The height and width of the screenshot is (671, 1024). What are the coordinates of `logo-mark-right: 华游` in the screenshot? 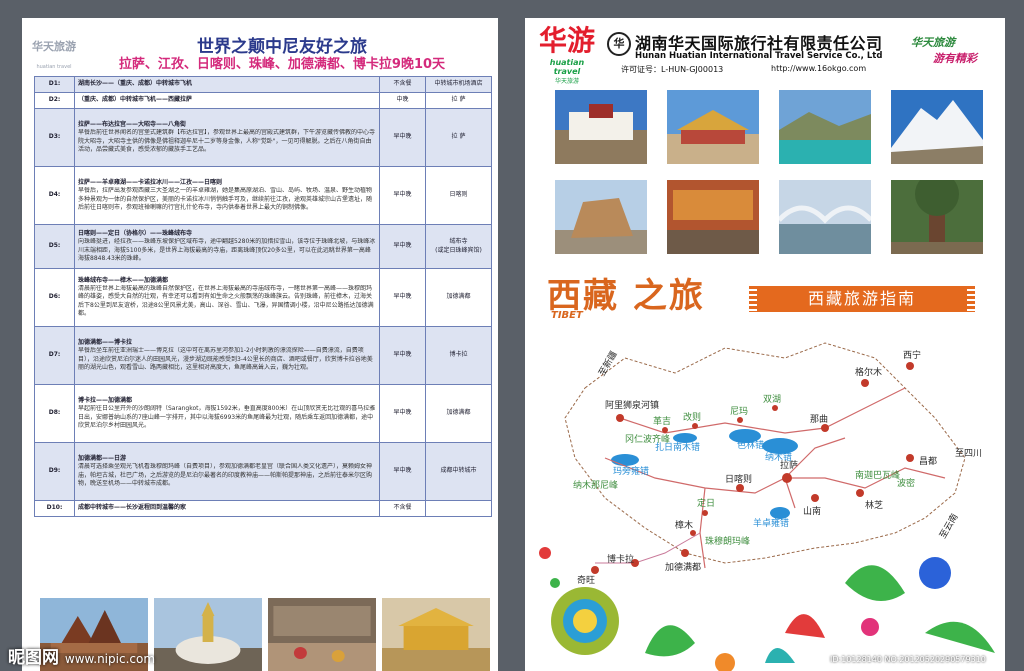 It's located at (567, 41).